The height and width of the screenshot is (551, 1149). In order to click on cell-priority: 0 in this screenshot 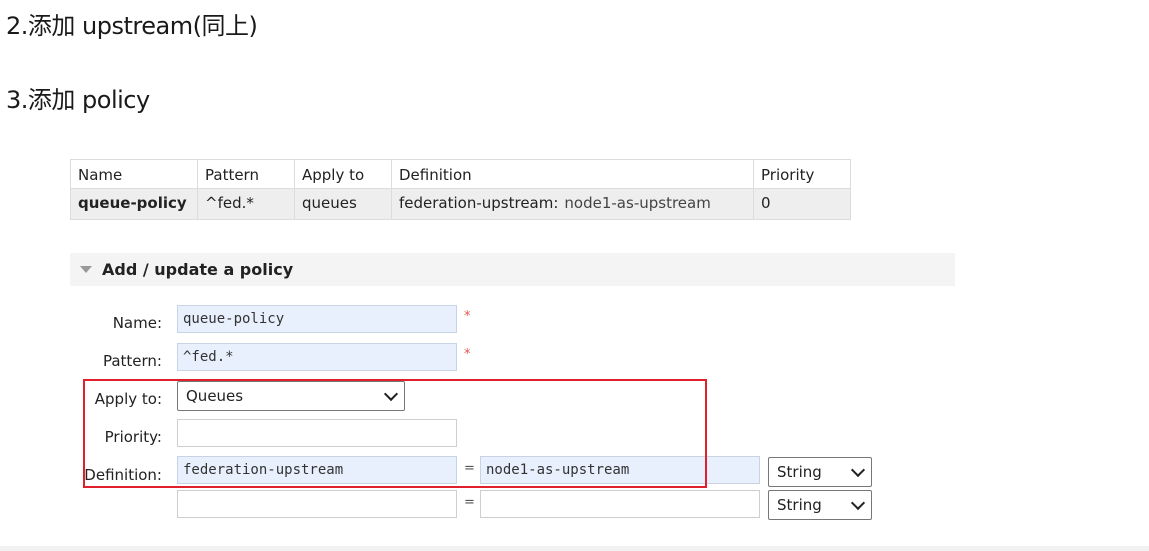, I will do `click(802, 204)`.